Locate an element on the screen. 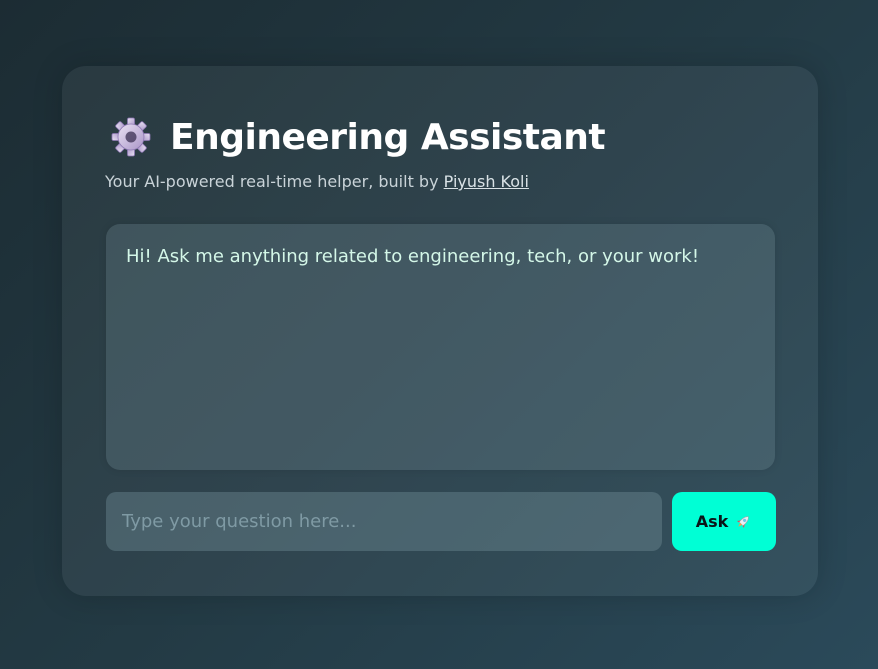 The height and width of the screenshot is (669, 878). gear-icon is located at coordinates (131, 137).